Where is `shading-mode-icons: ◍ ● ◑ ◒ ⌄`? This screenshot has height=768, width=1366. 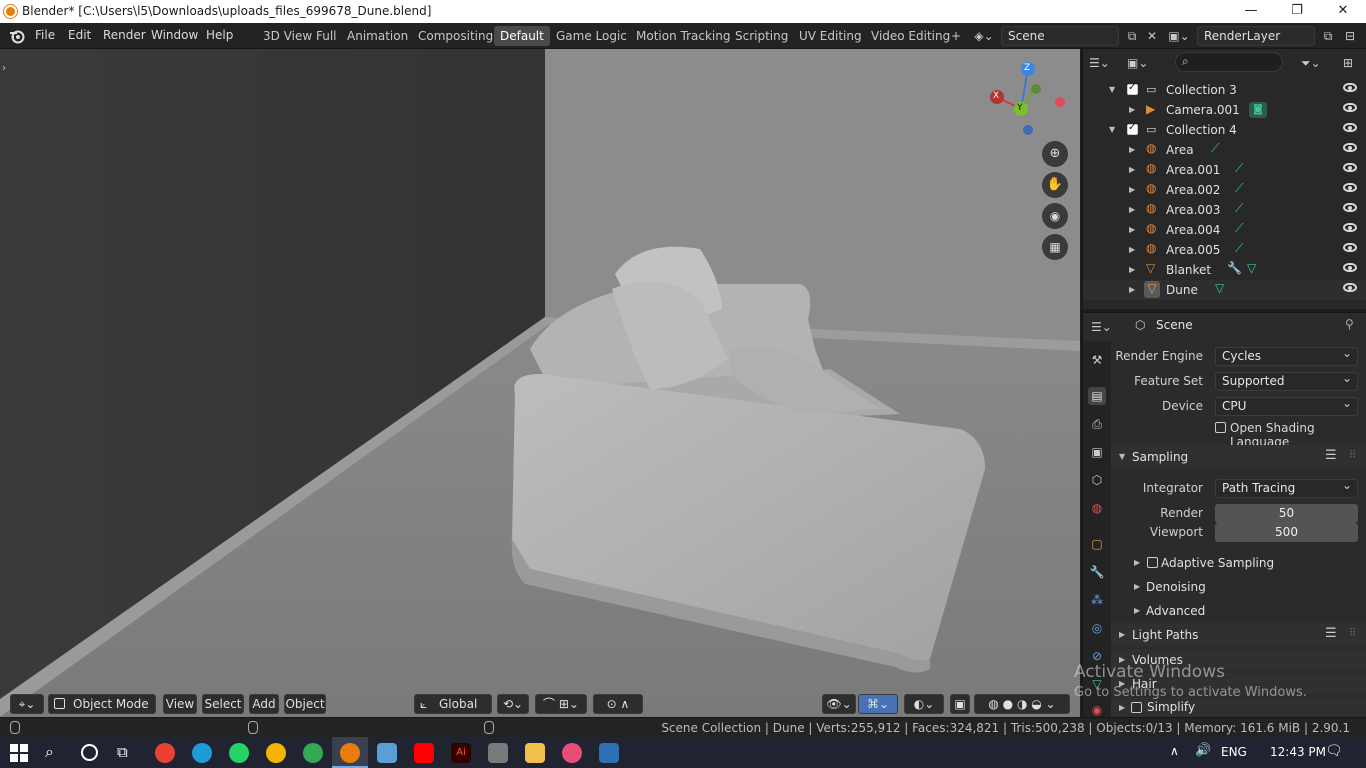 shading-mode-icons: ◍ ● ◑ ◒ ⌄ is located at coordinates (1022, 704).